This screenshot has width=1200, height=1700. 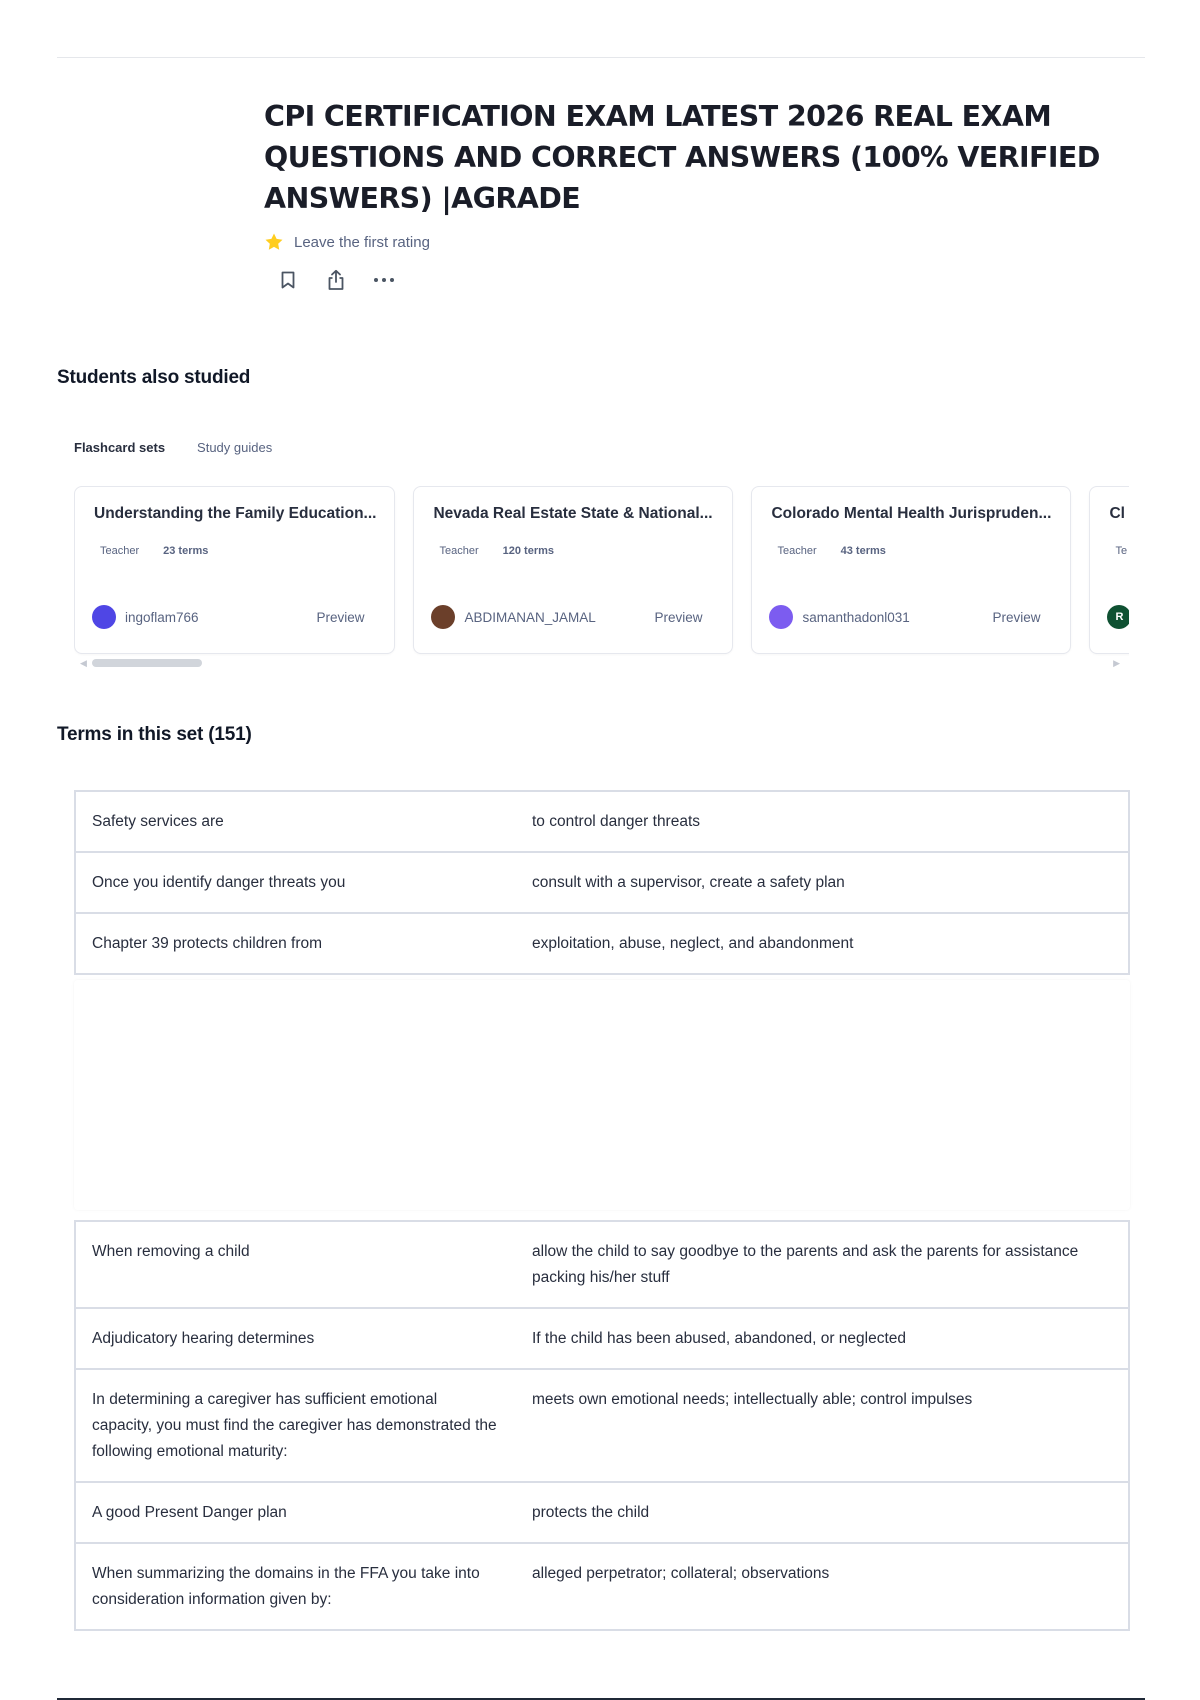 What do you see at coordinates (601, 57) in the screenshot?
I see `top-divider` at bounding box center [601, 57].